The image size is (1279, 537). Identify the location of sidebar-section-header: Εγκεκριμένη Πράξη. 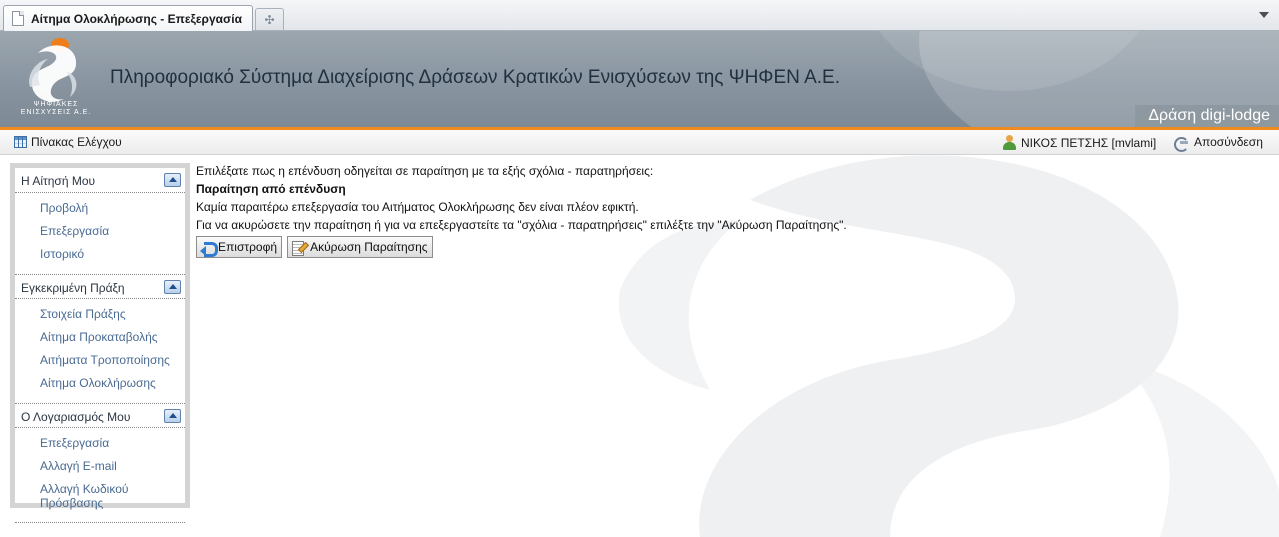
(100, 286).